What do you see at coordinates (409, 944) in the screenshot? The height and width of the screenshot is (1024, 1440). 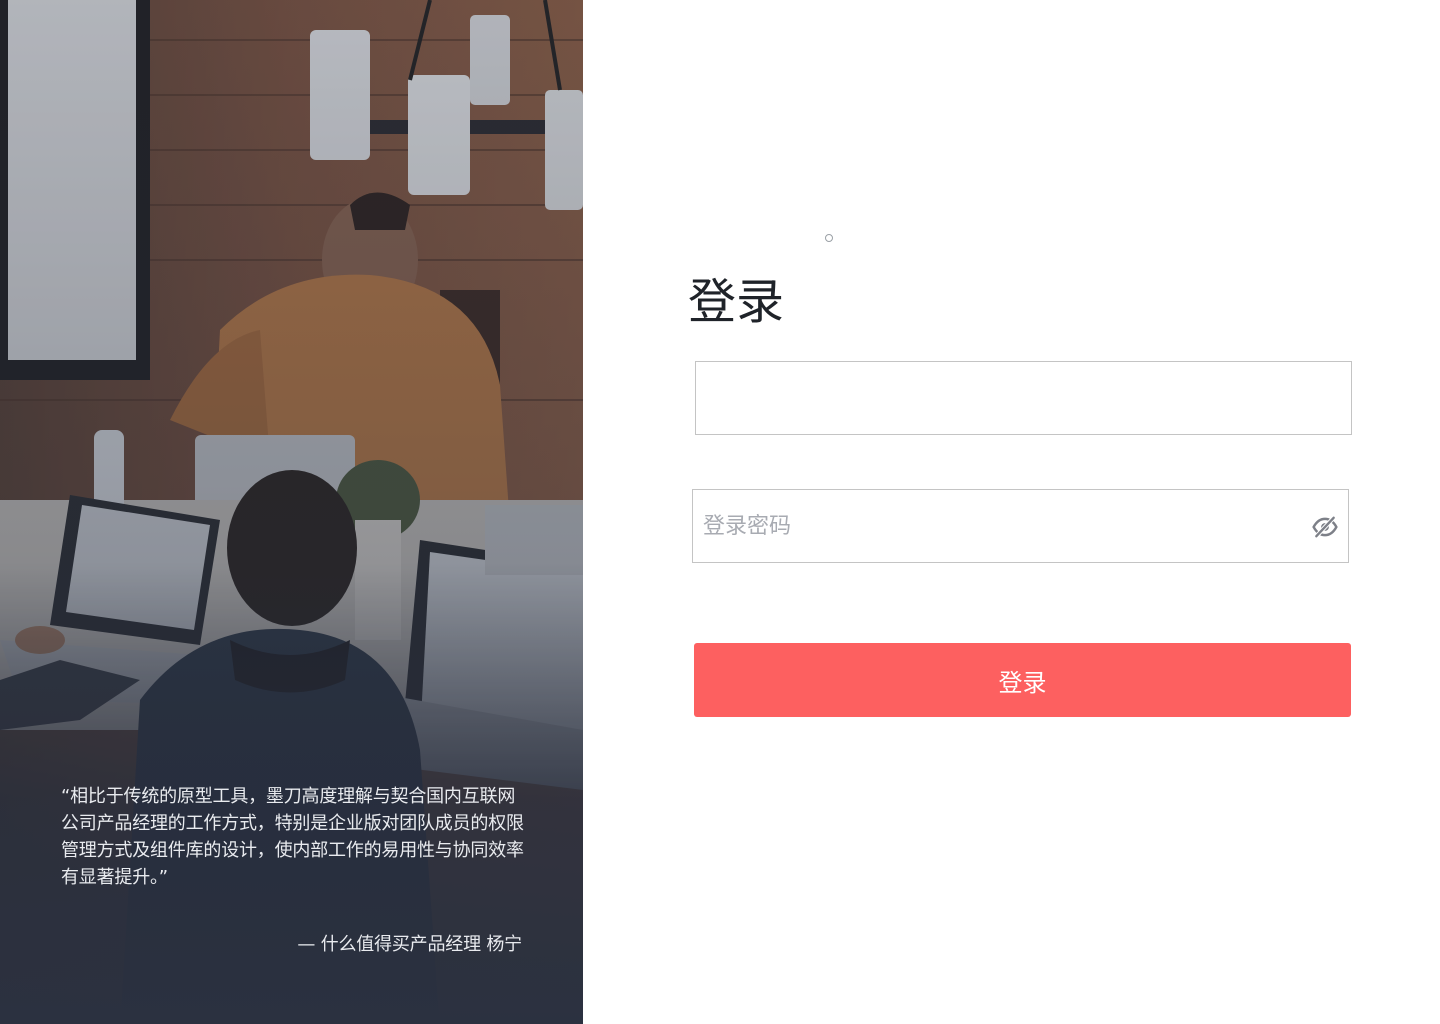 I see `testimonial-author: — 什么值得买产品经理 杨宁` at bounding box center [409, 944].